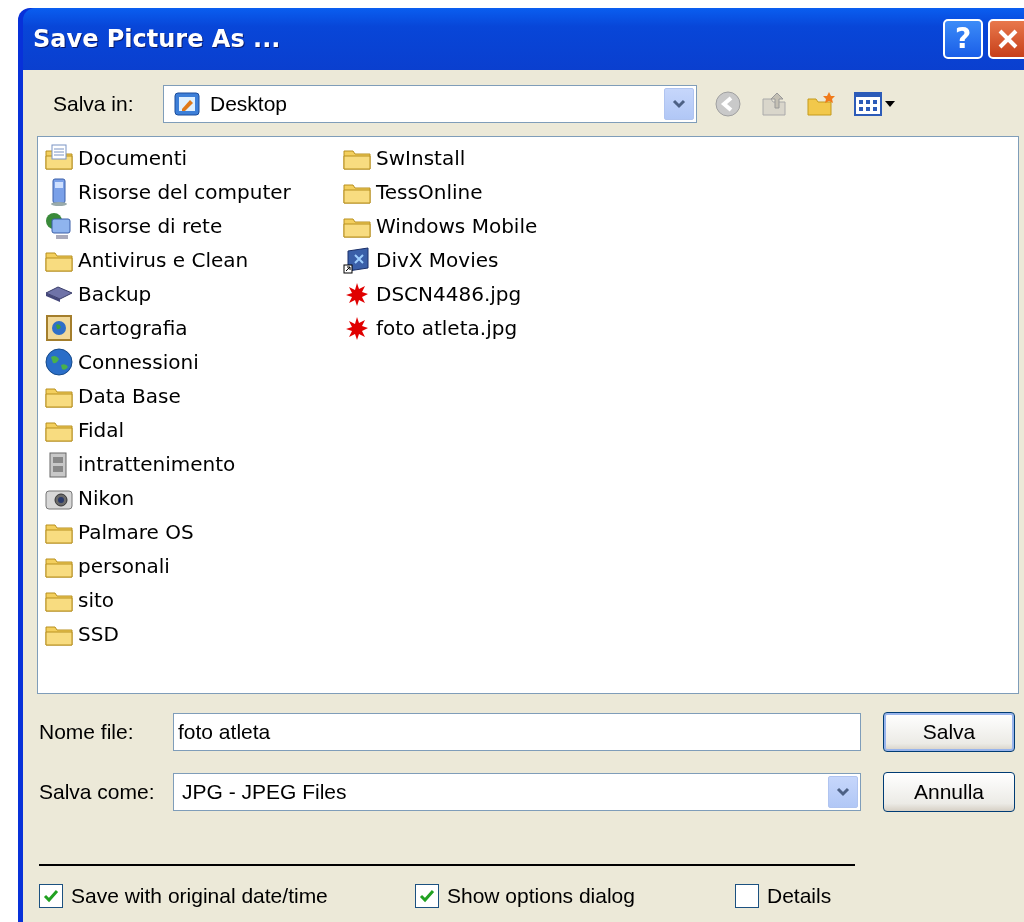  What do you see at coordinates (249, 104) in the screenshot?
I see `location-value: Desktop` at bounding box center [249, 104].